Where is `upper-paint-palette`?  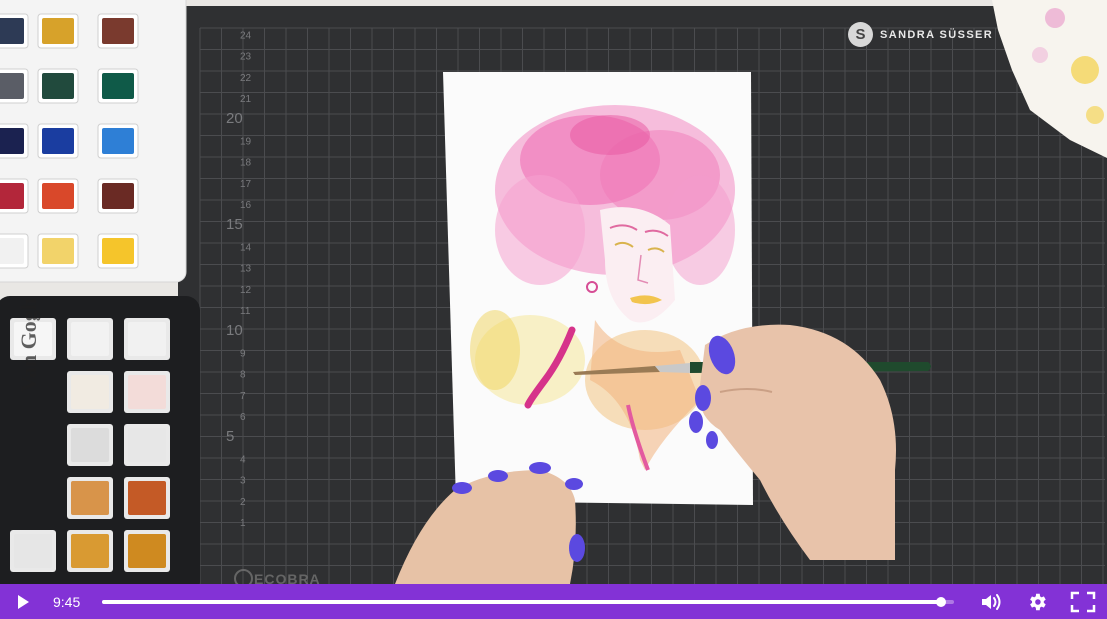
upper-paint-palette is located at coordinates (93, 141).